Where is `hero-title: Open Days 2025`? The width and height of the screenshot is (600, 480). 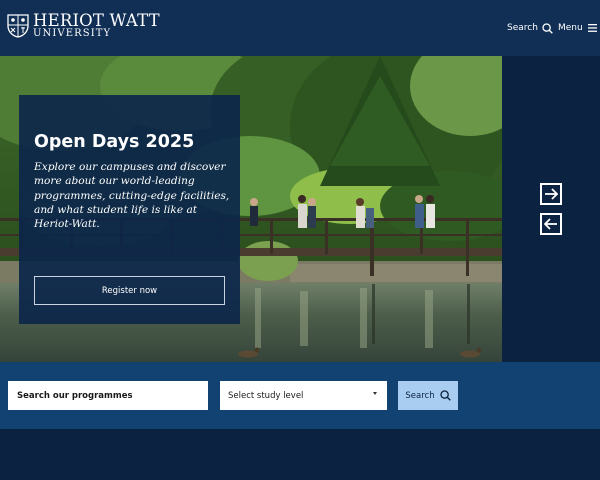 hero-title: Open Days 2025 is located at coordinates (114, 142).